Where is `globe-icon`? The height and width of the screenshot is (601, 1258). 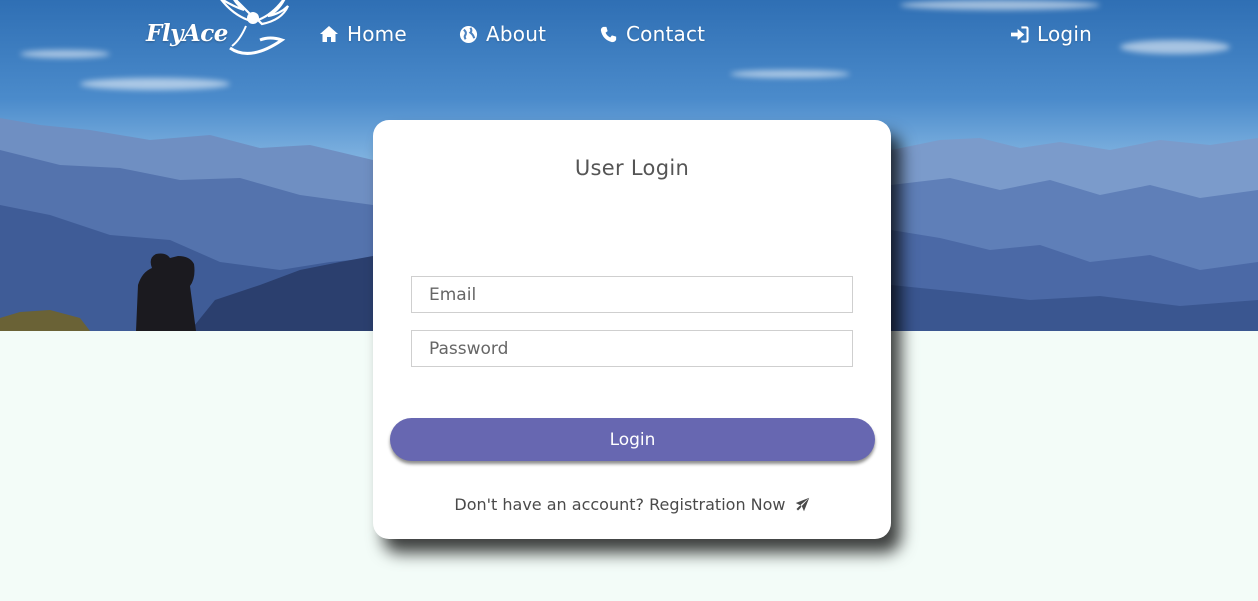 globe-icon is located at coordinates (468, 34).